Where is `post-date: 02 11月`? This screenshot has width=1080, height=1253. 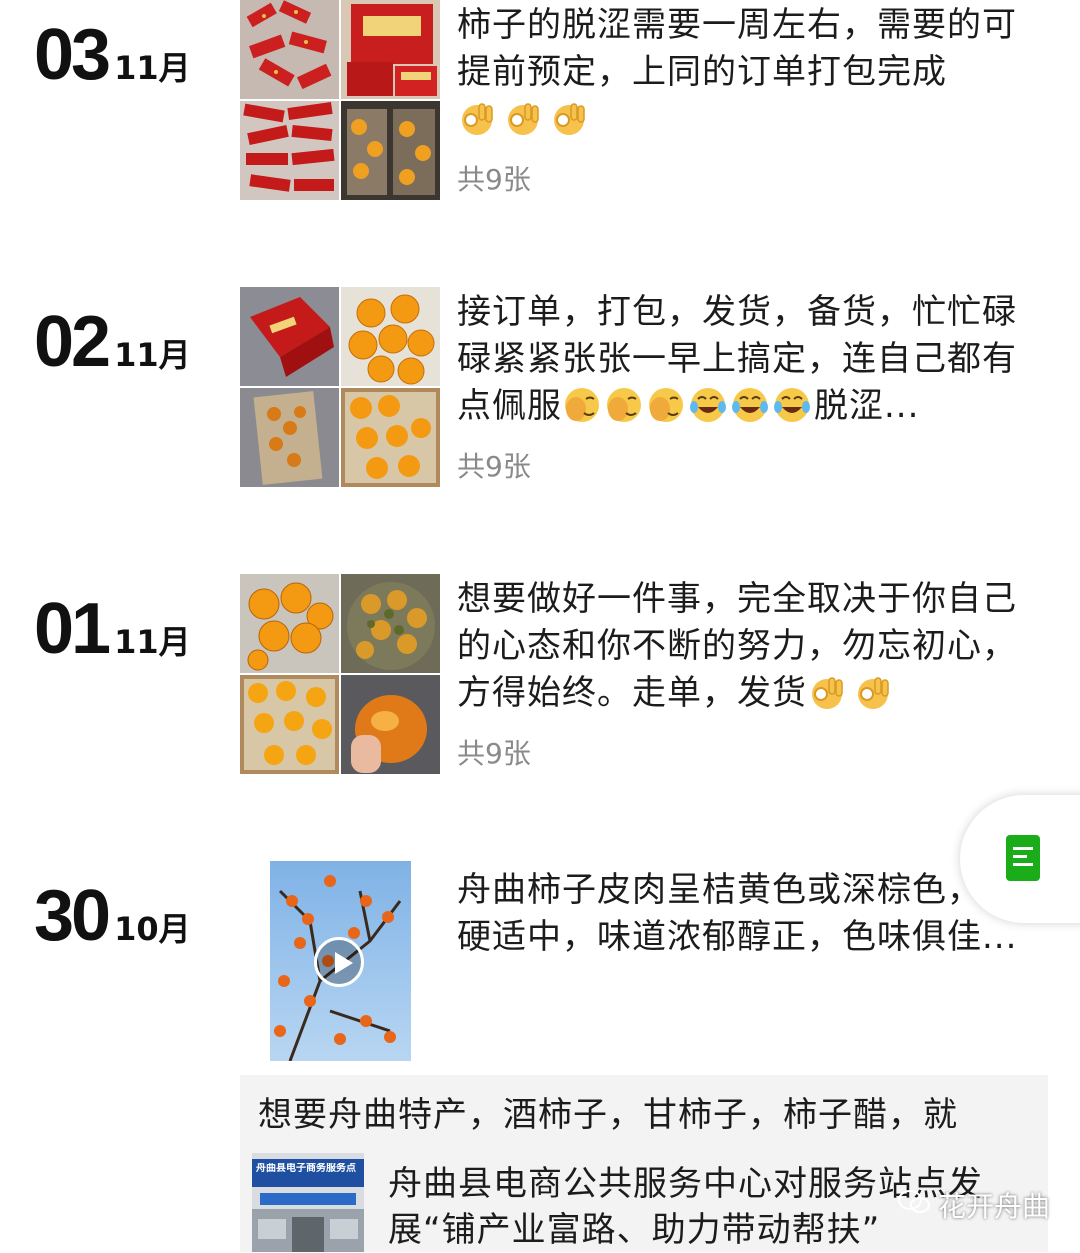 post-date: 02 11月 is located at coordinates (112, 342).